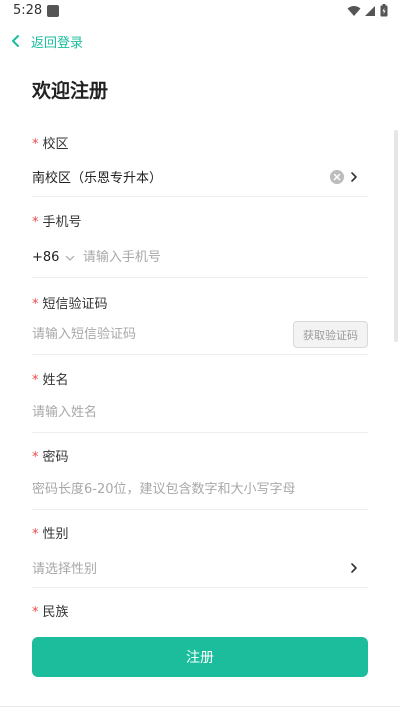 This screenshot has width=400, height=712. What do you see at coordinates (46, 257) in the screenshot?
I see `country-code-value: +86` at bounding box center [46, 257].